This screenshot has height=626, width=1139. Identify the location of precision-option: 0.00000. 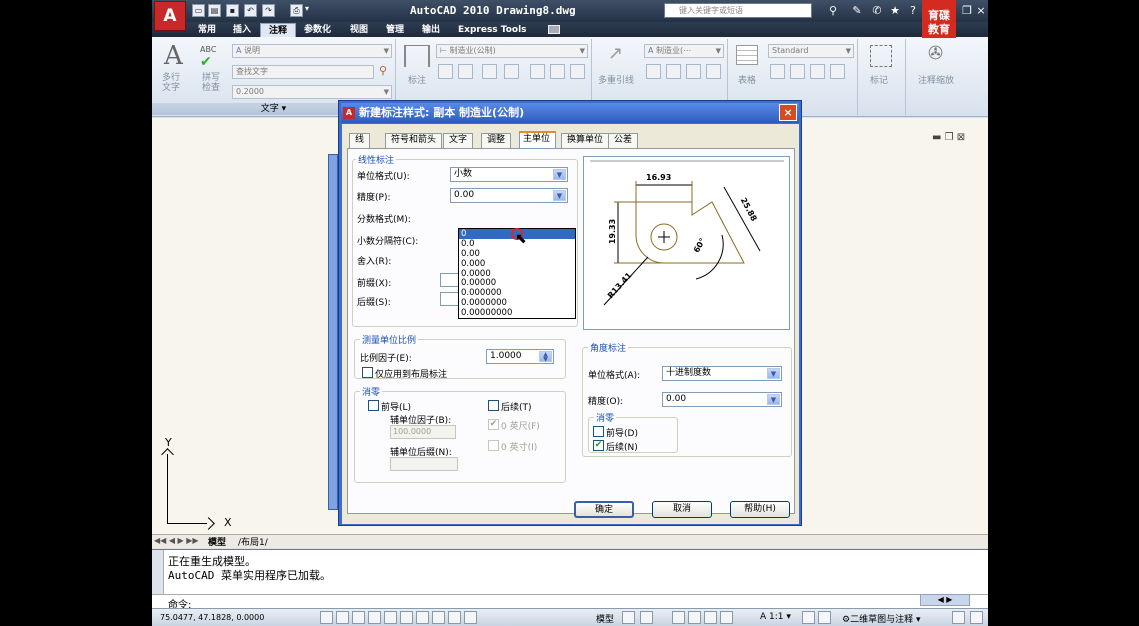
(517, 283).